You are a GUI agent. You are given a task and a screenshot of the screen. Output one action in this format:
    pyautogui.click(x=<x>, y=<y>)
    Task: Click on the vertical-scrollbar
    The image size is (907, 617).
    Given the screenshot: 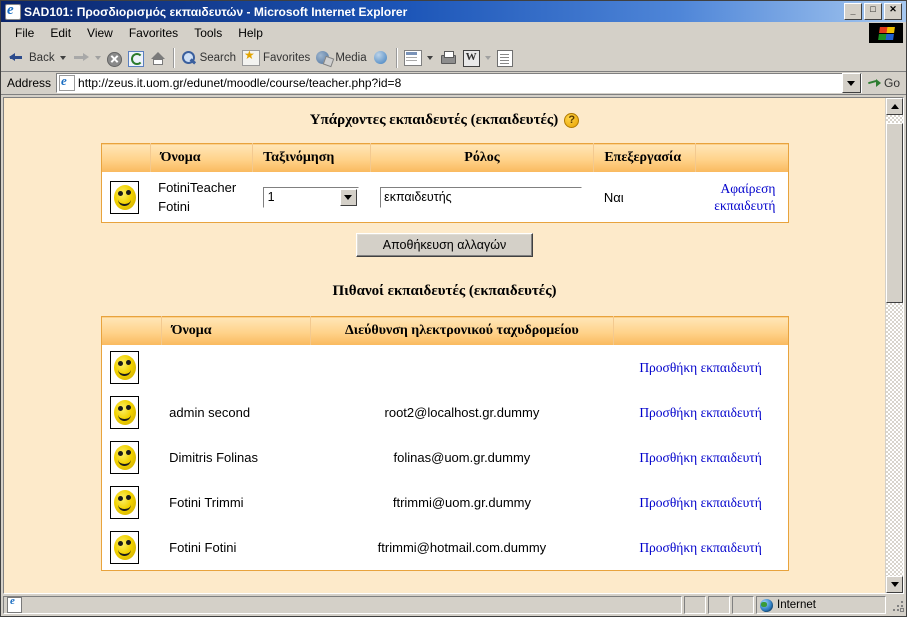 What is the action you would take?
    pyautogui.click(x=894, y=345)
    